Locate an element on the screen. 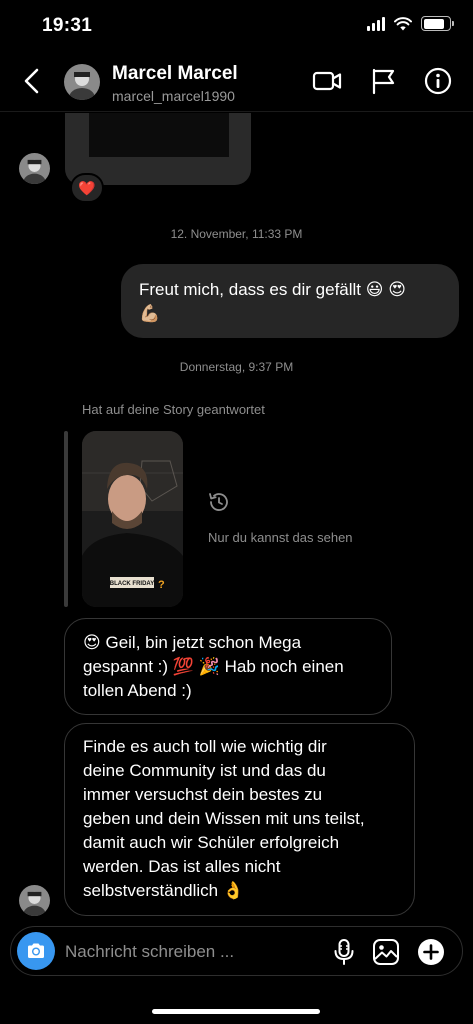 This screenshot has width=473, height=1024. battery-icon is located at coordinates (437, 23).